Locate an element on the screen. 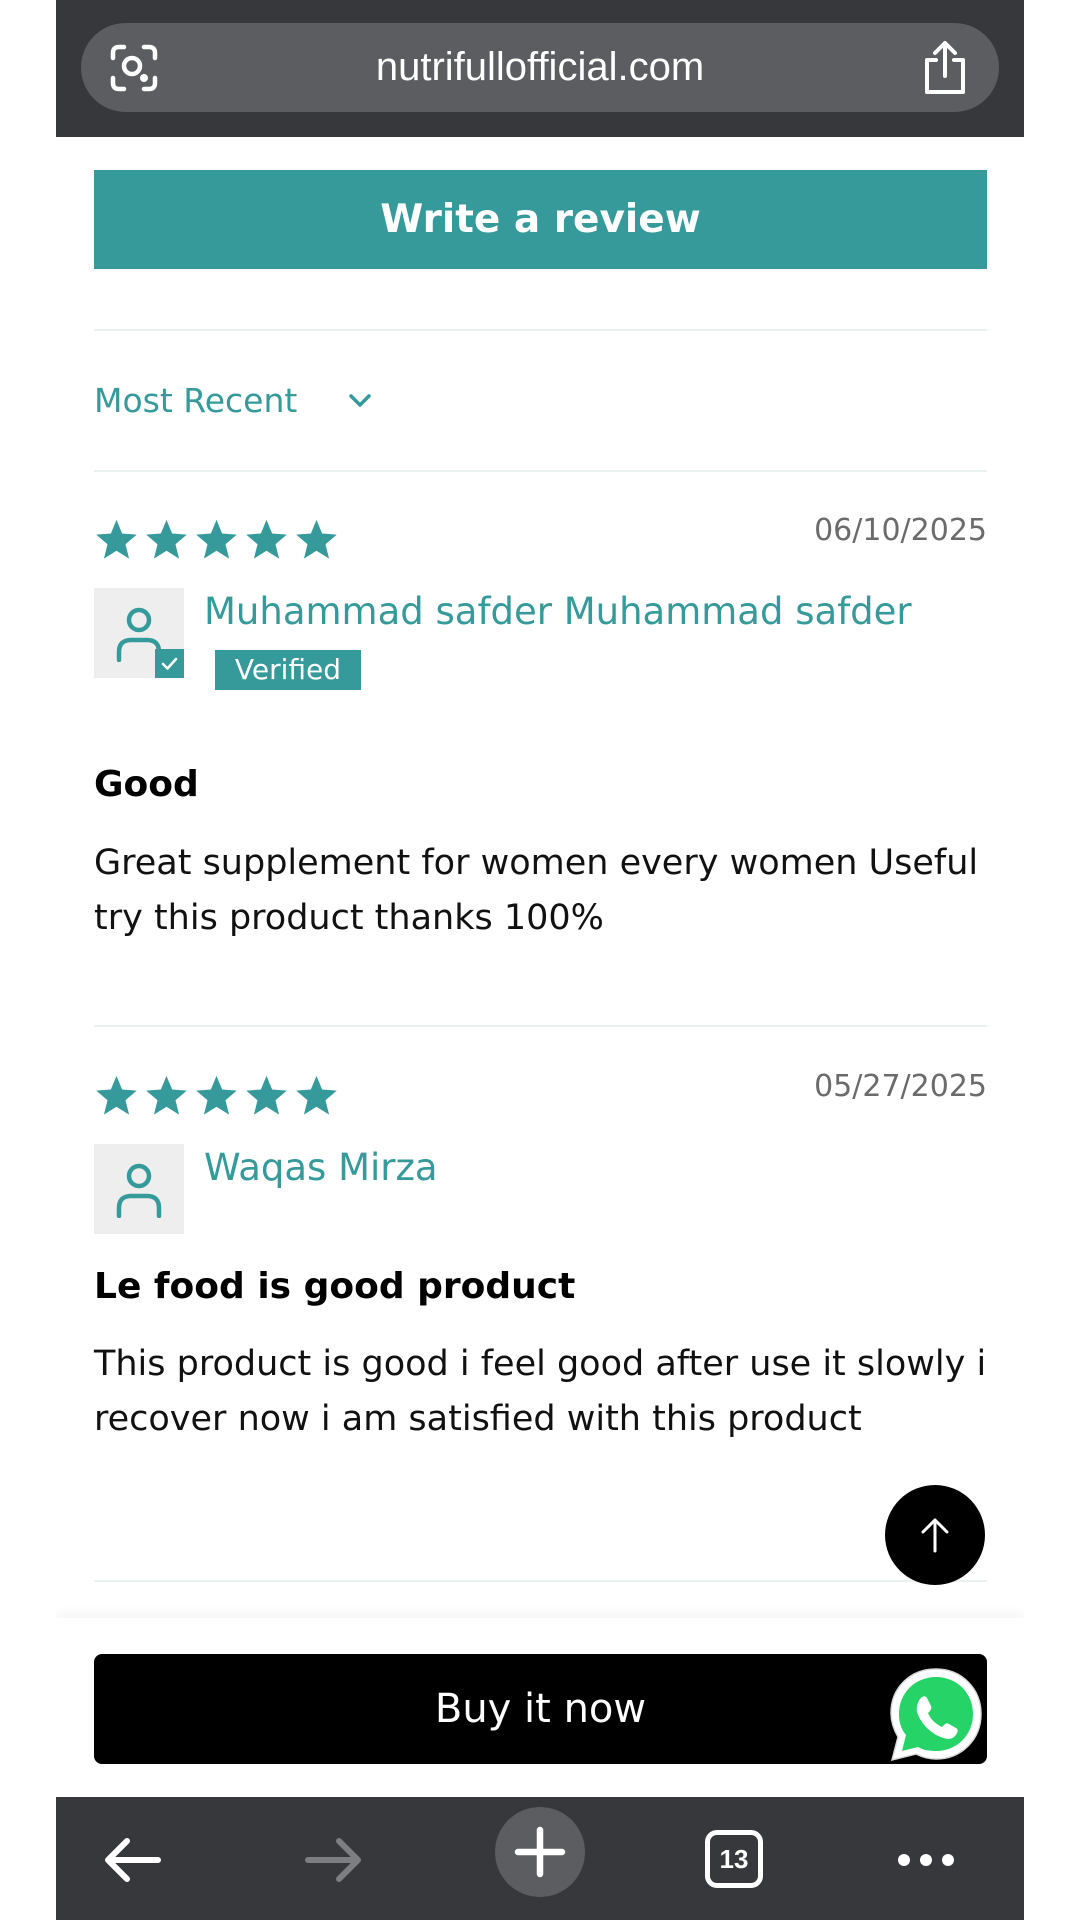 This screenshot has height=1920, width=1080. browser-bottom-toolbar: 13 is located at coordinates (540, 1858).